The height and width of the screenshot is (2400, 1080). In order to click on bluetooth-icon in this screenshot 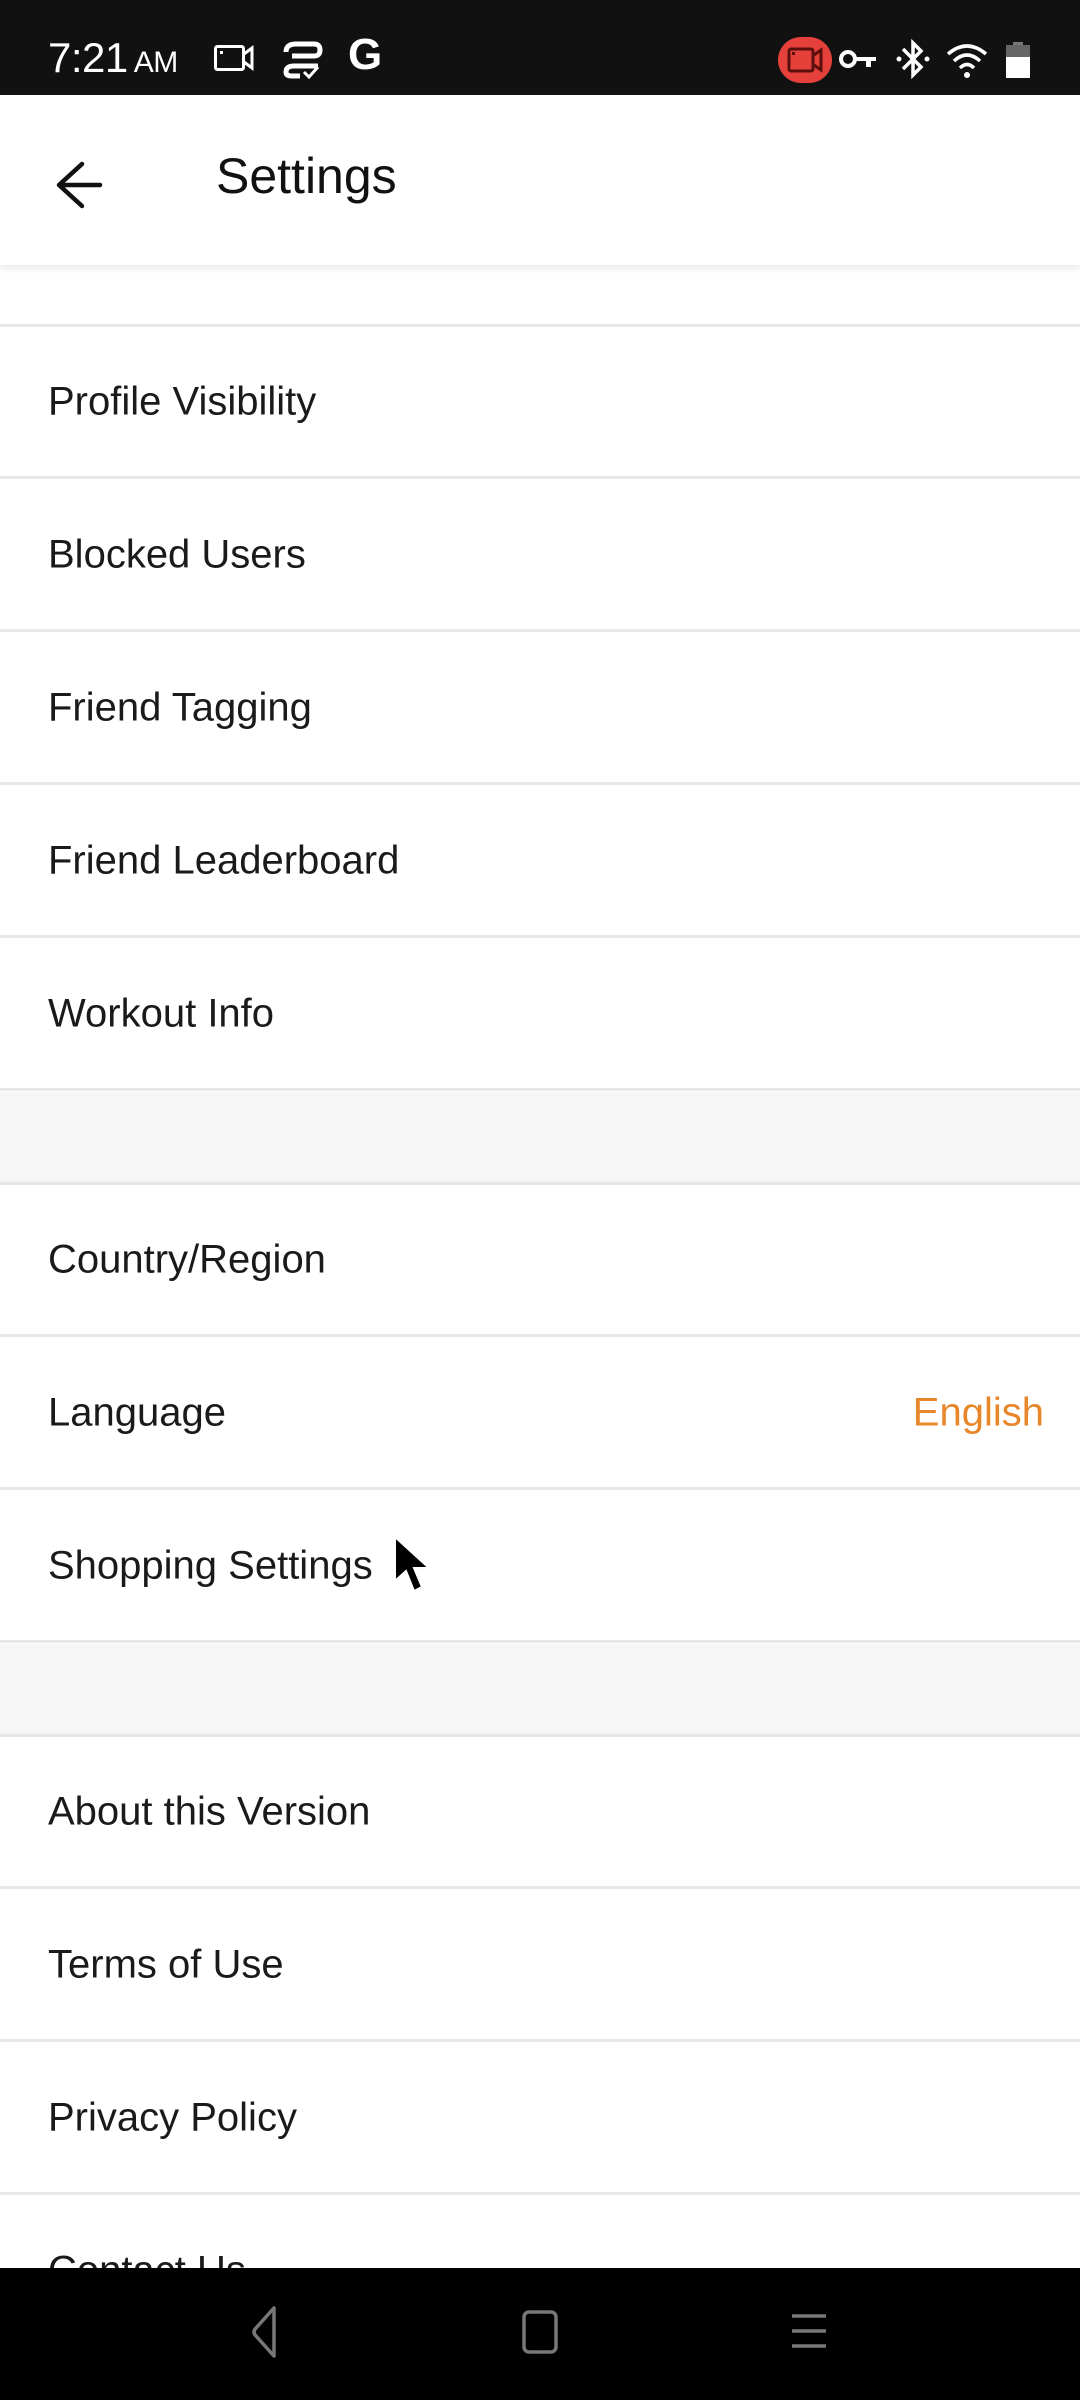, I will do `click(913, 59)`.